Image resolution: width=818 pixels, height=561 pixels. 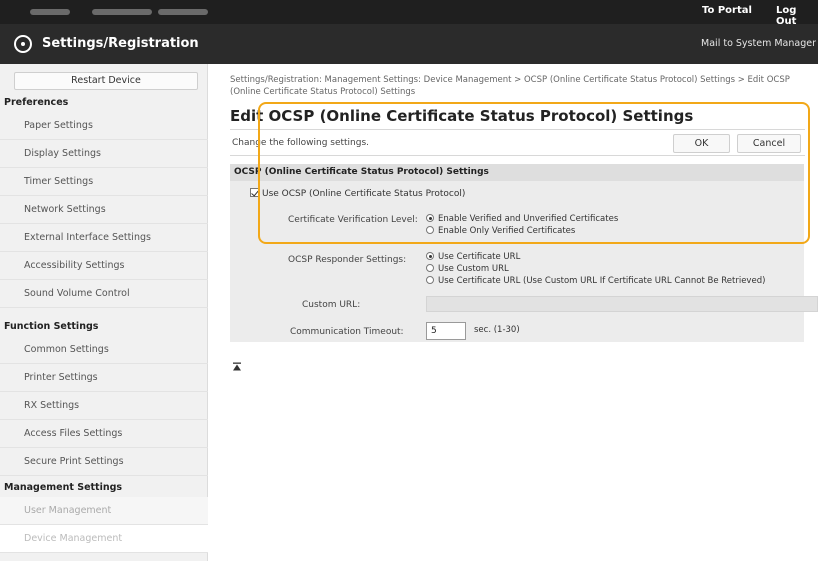 I want to click on sidebar-item-common-settings: Common Settings, so click(x=104, y=350).